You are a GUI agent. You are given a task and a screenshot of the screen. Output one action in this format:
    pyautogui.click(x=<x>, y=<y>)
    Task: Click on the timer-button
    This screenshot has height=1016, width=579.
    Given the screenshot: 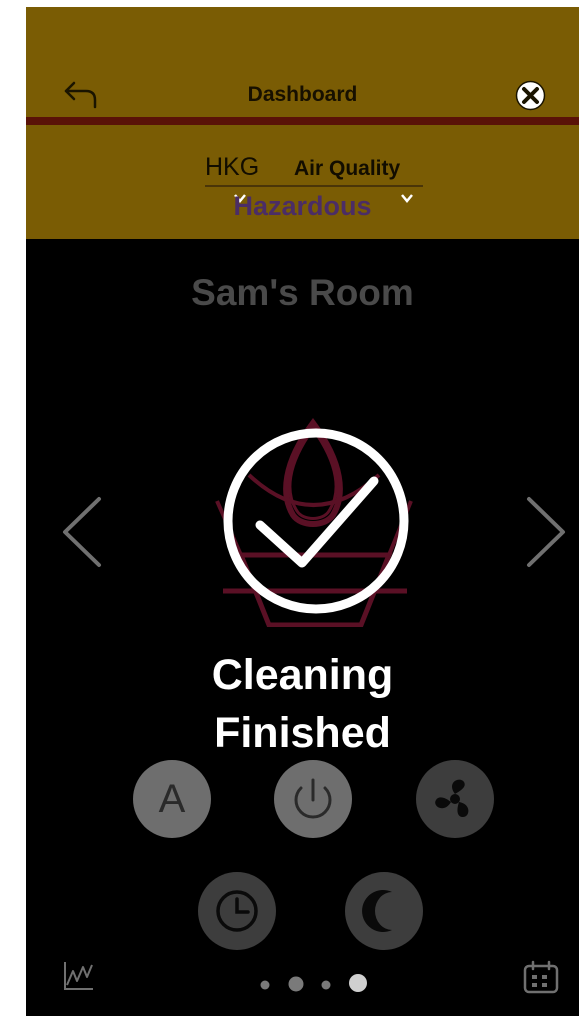 What is the action you would take?
    pyautogui.click(x=237, y=911)
    